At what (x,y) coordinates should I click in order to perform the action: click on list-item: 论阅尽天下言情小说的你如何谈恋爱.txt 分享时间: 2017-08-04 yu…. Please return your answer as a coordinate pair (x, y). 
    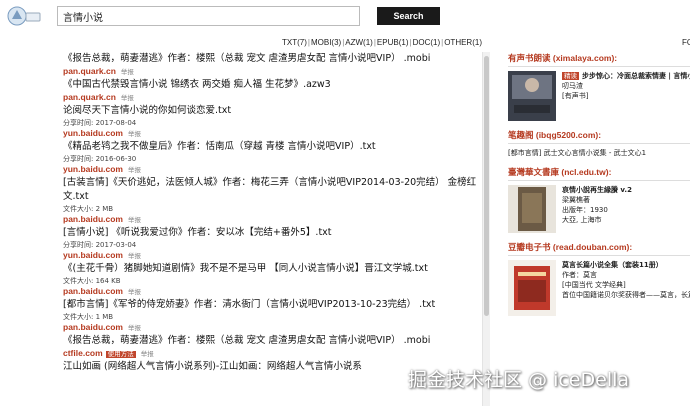
    Looking at the image, I should click on (273, 121).